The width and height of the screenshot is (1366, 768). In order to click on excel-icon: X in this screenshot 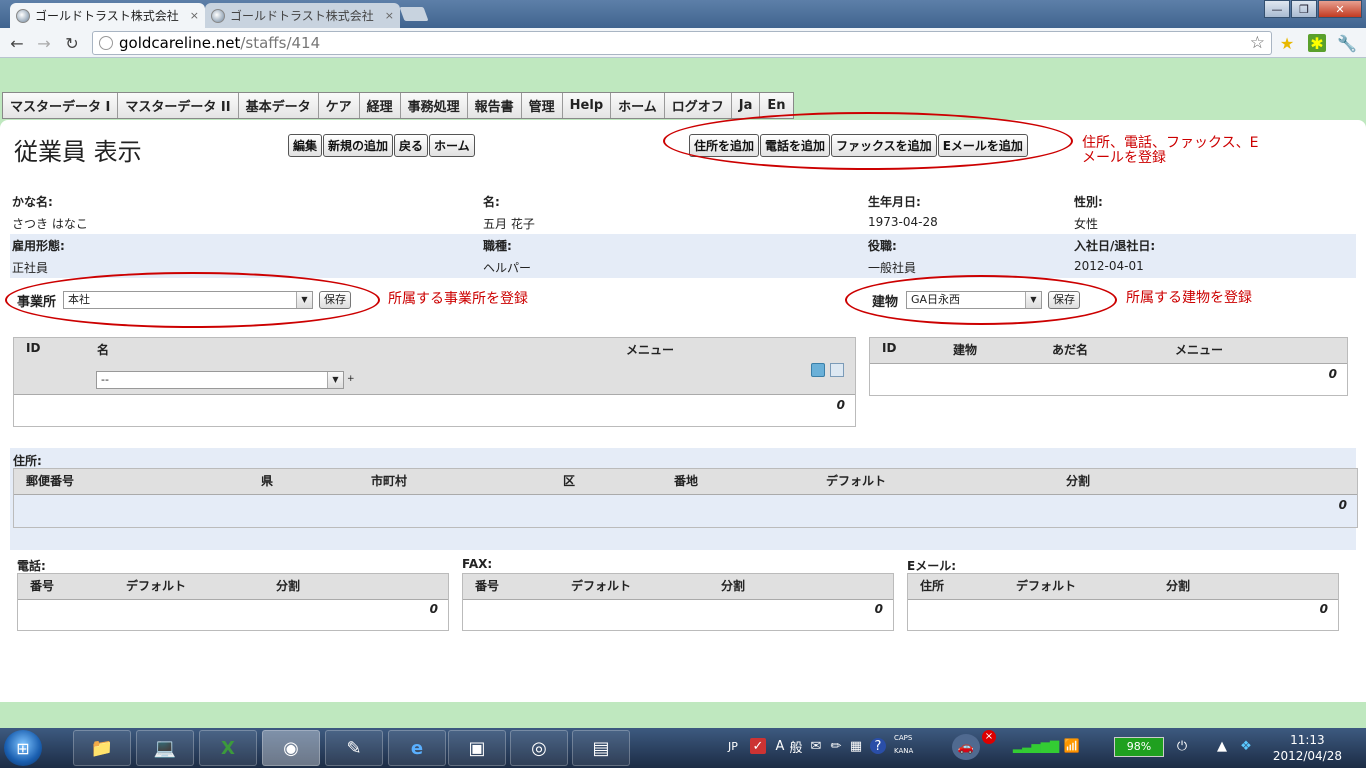, I will do `click(228, 748)`.